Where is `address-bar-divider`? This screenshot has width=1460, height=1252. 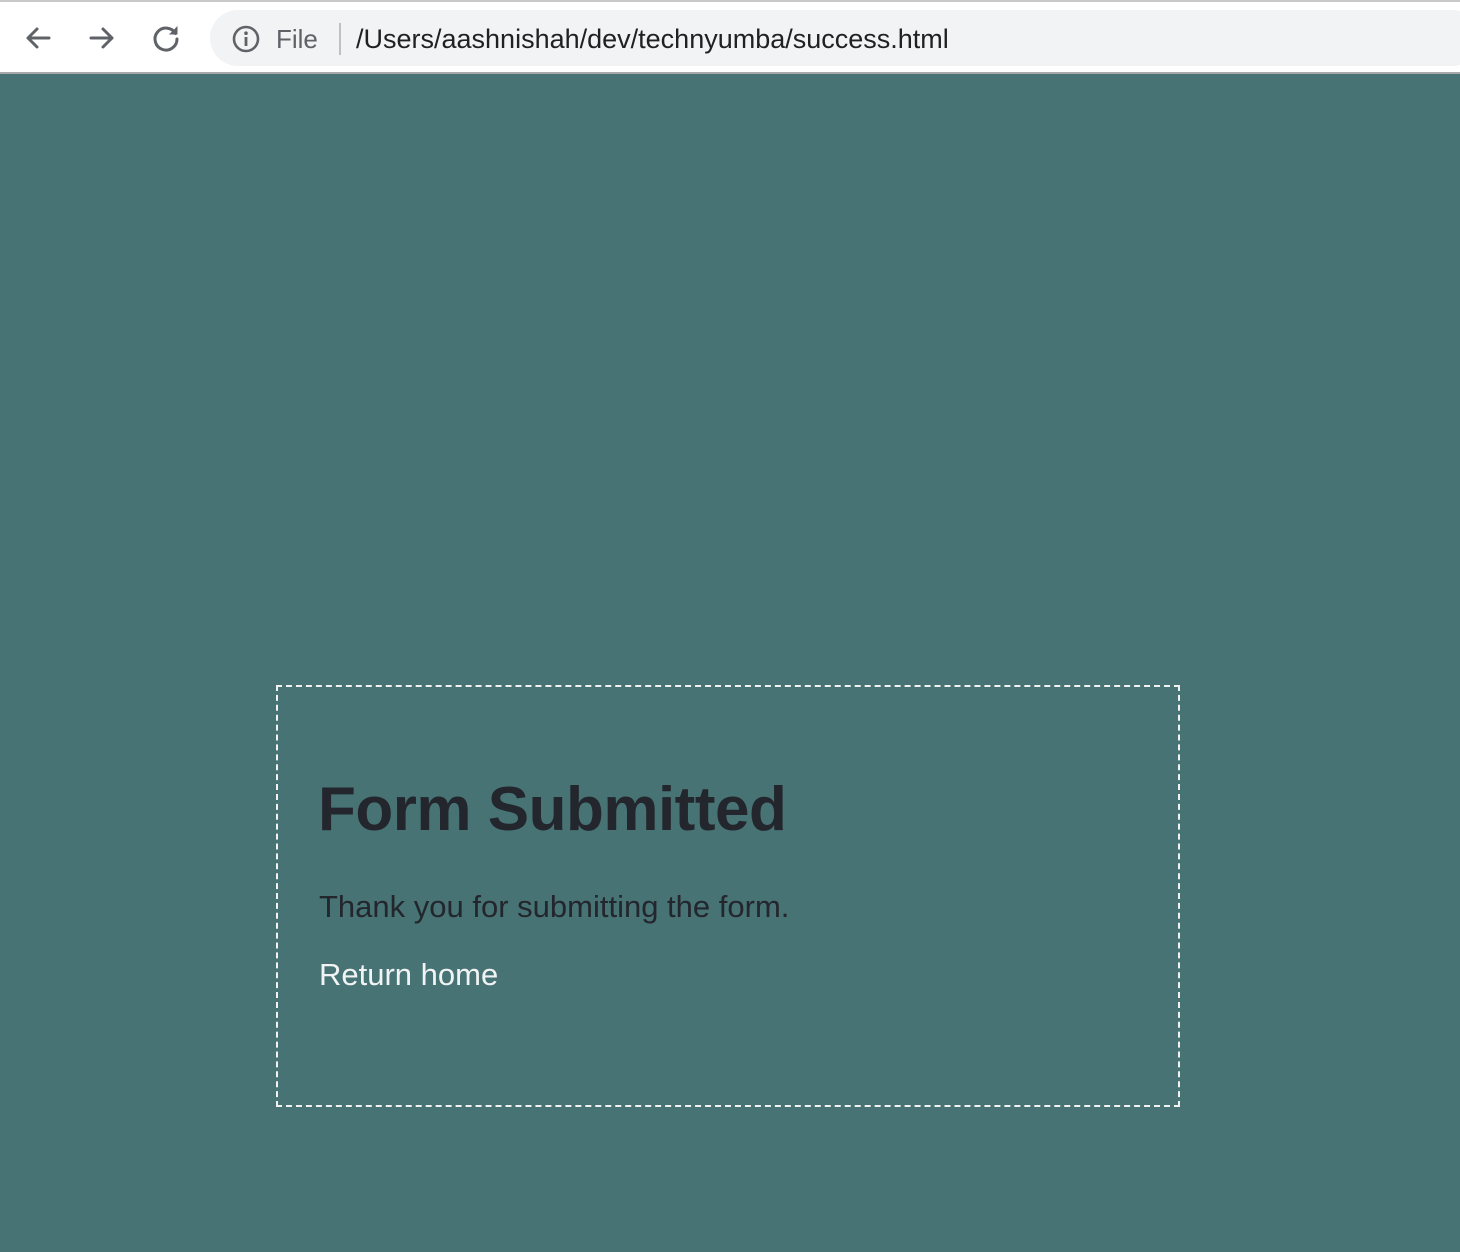
address-bar-divider is located at coordinates (340, 39).